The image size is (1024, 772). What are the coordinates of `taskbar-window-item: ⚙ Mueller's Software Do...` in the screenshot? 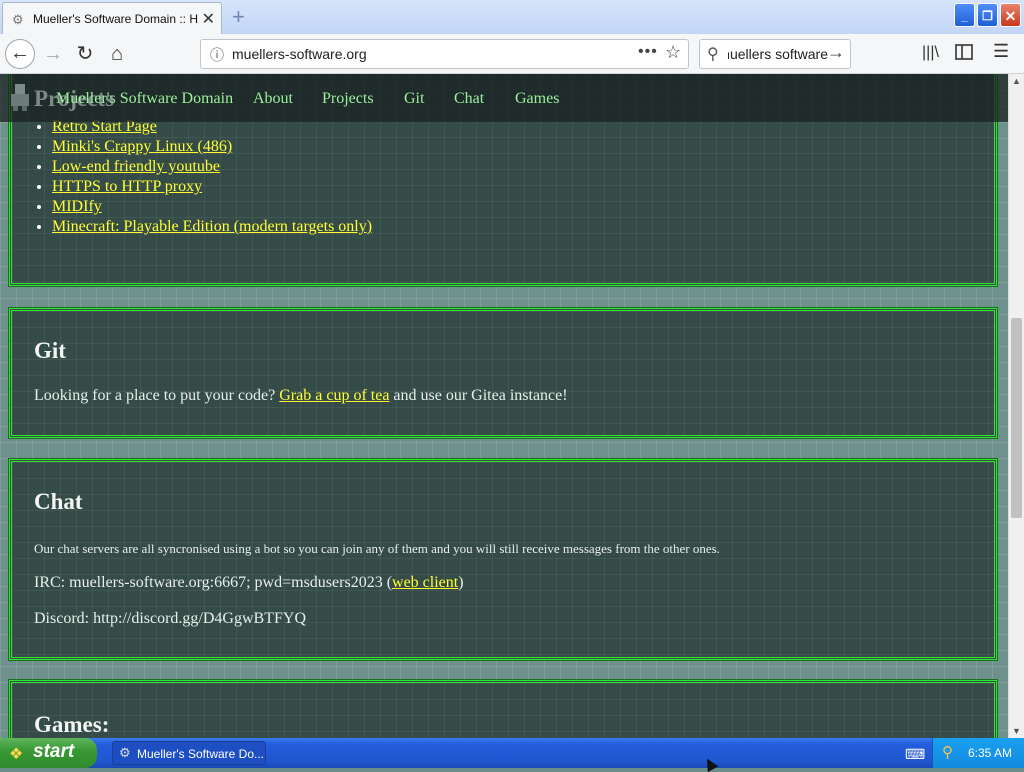 It's located at (189, 753).